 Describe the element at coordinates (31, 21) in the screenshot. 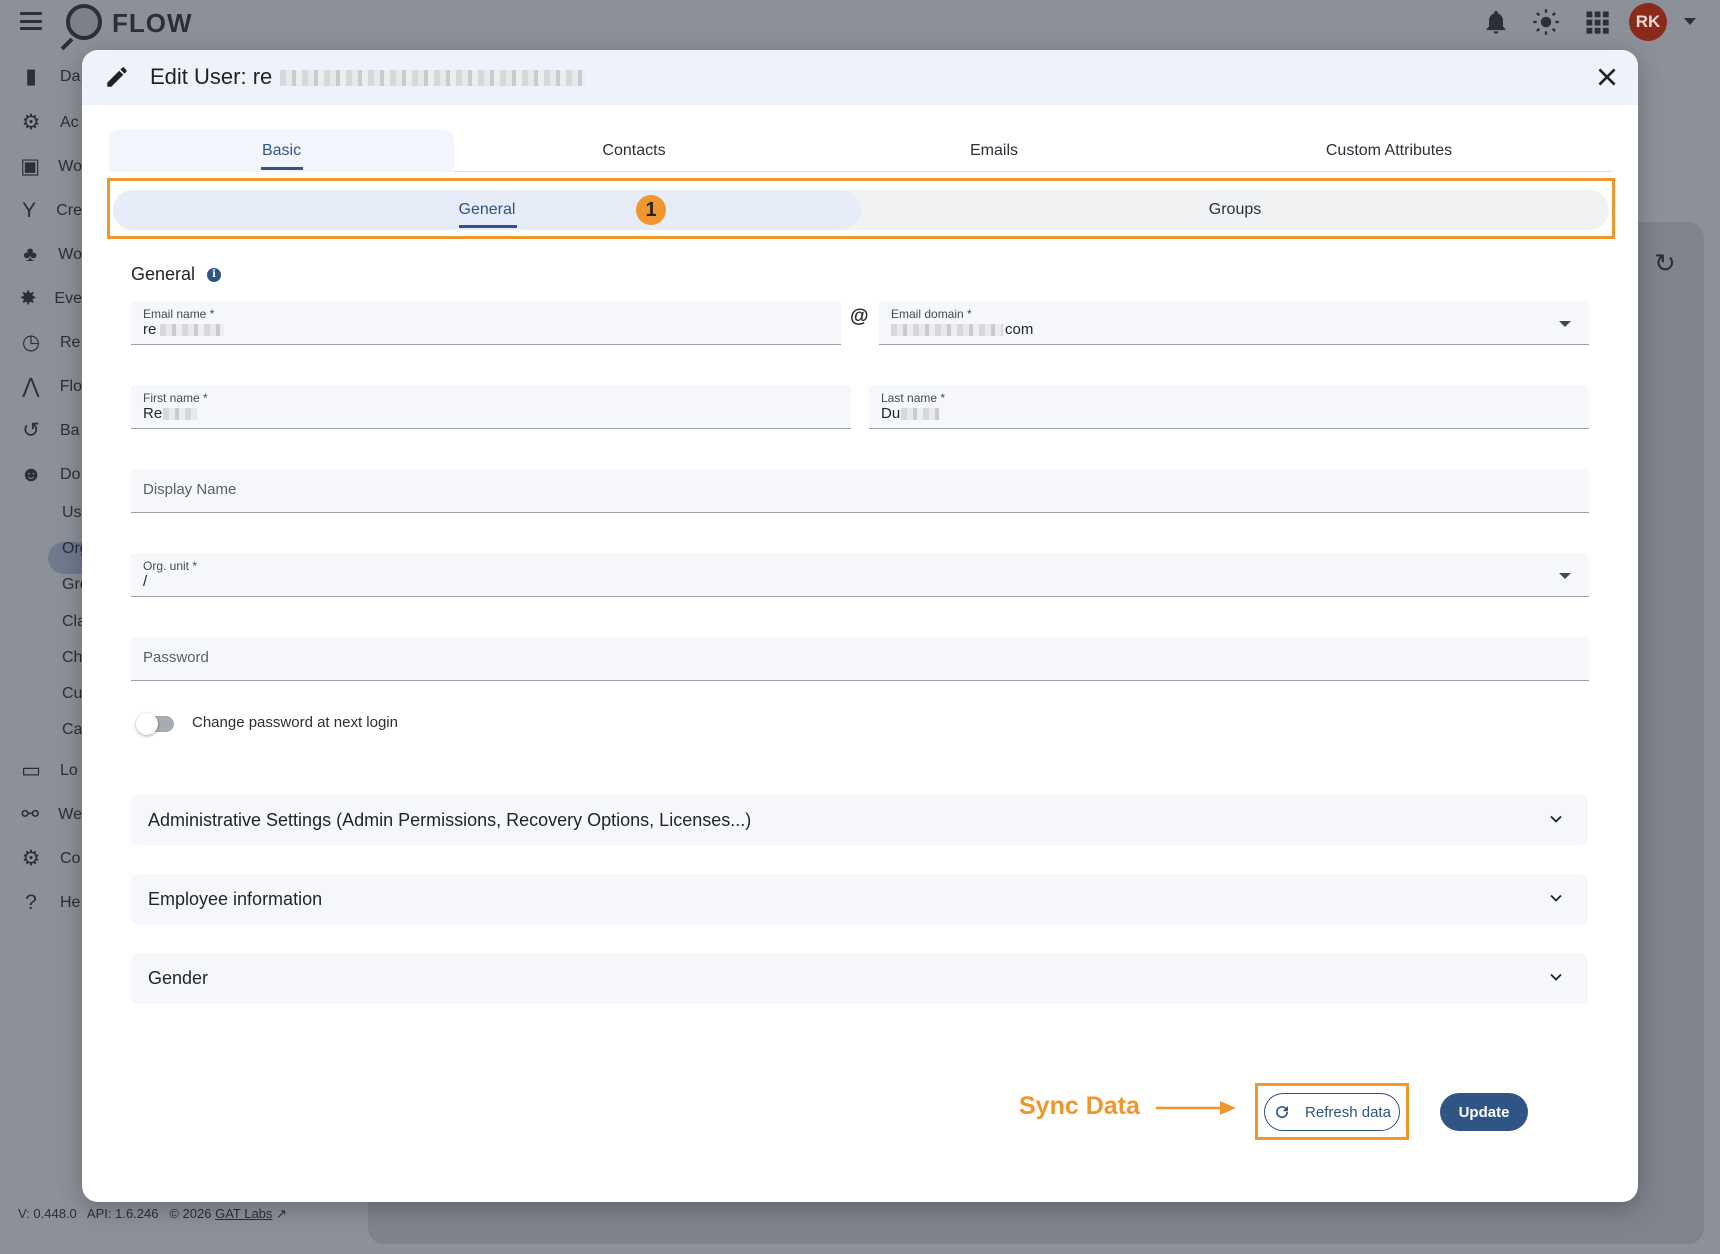

I see `menu-icon` at that location.